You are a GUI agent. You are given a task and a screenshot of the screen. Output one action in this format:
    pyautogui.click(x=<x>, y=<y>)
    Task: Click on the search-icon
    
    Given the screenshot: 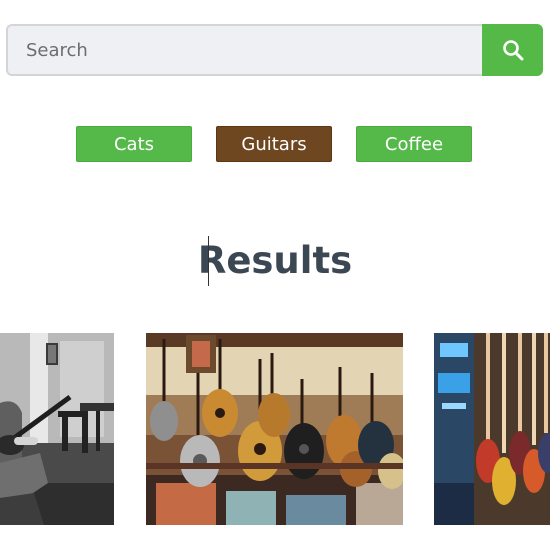 What is the action you would take?
    pyautogui.click(x=512, y=50)
    